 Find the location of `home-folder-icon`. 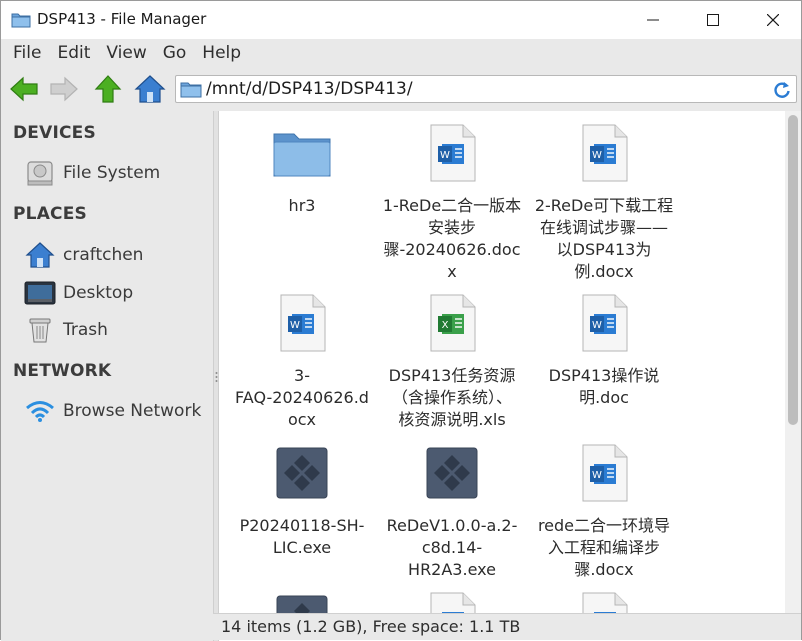

home-folder-icon is located at coordinates (40, 255).